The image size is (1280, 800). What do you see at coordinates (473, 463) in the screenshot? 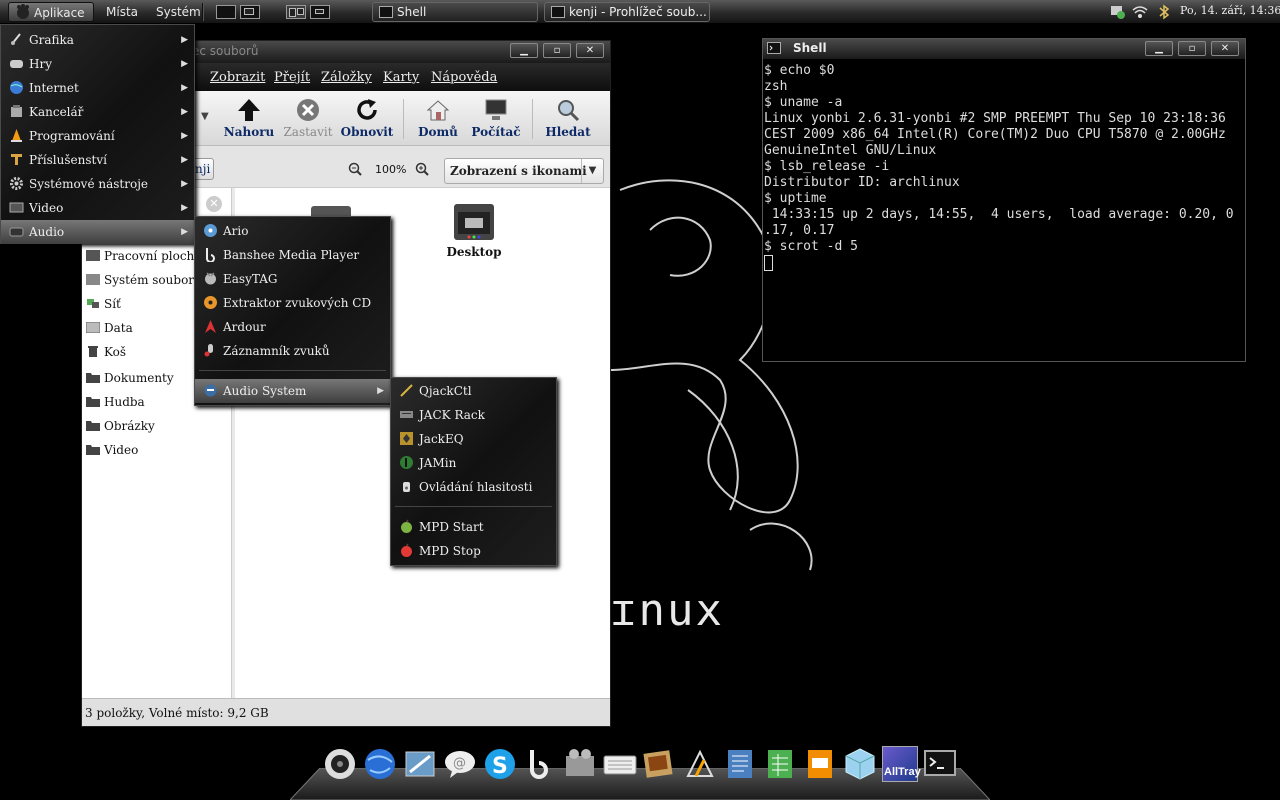
I see `menu-item-jamin: JAMin` at bounding box center [473, 463].